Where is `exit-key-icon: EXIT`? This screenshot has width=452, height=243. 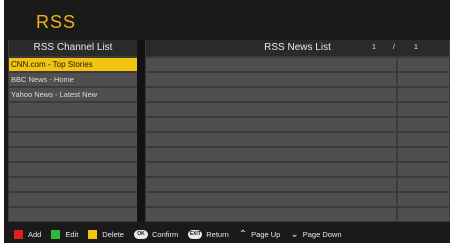 exit-key-icon: EXIT is located at coordinates (195, 234).